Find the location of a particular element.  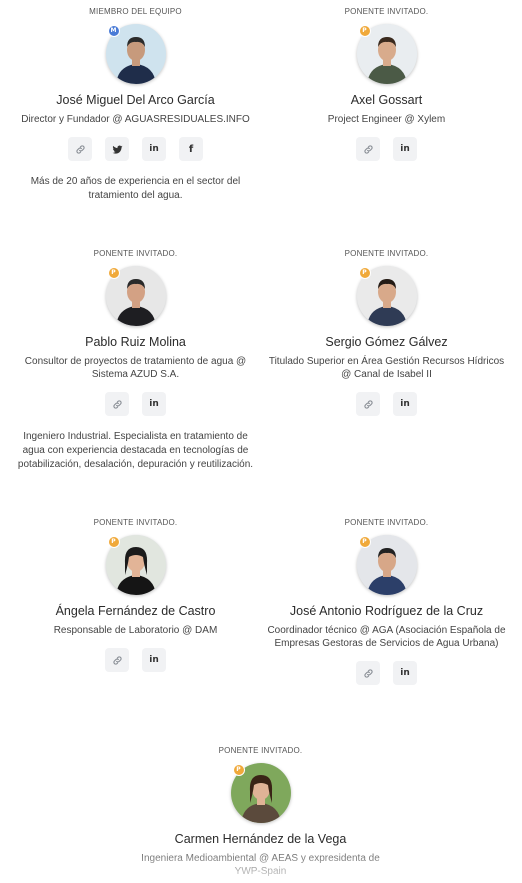

speaker-name: José Antonio Rodríguez de la Cruz is located at coordinates (386, 611).